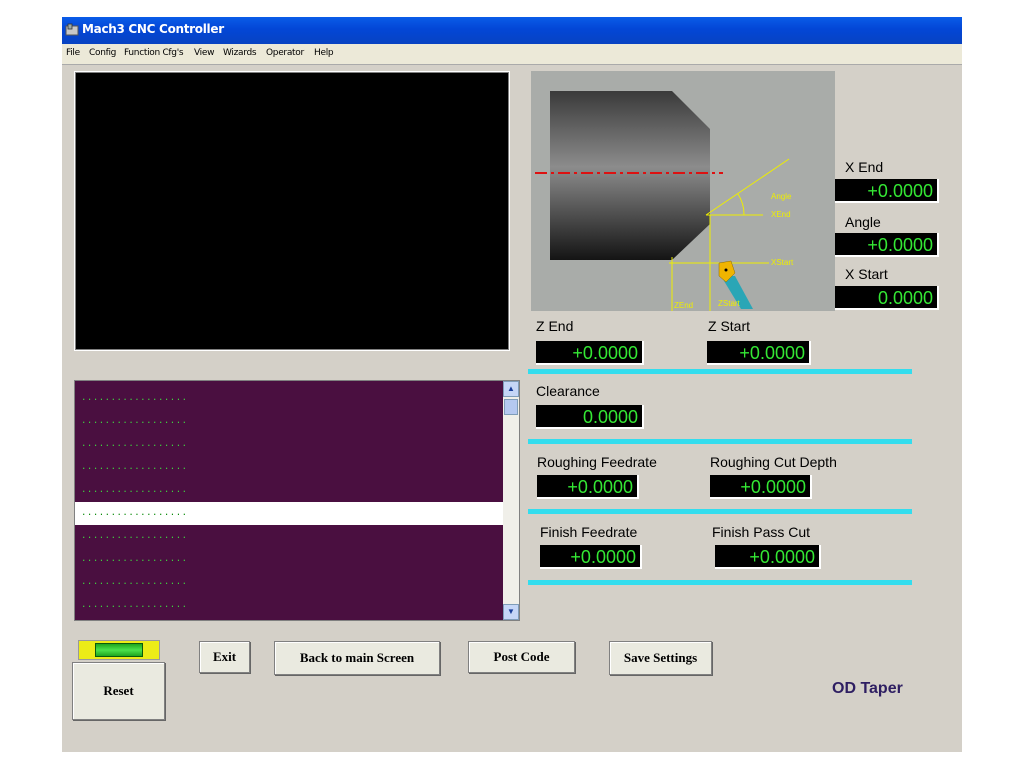  What do you see at coordinates (324, 53) in the screenshot?
I see `menu-help: Help` at bounding box center [324, 53].